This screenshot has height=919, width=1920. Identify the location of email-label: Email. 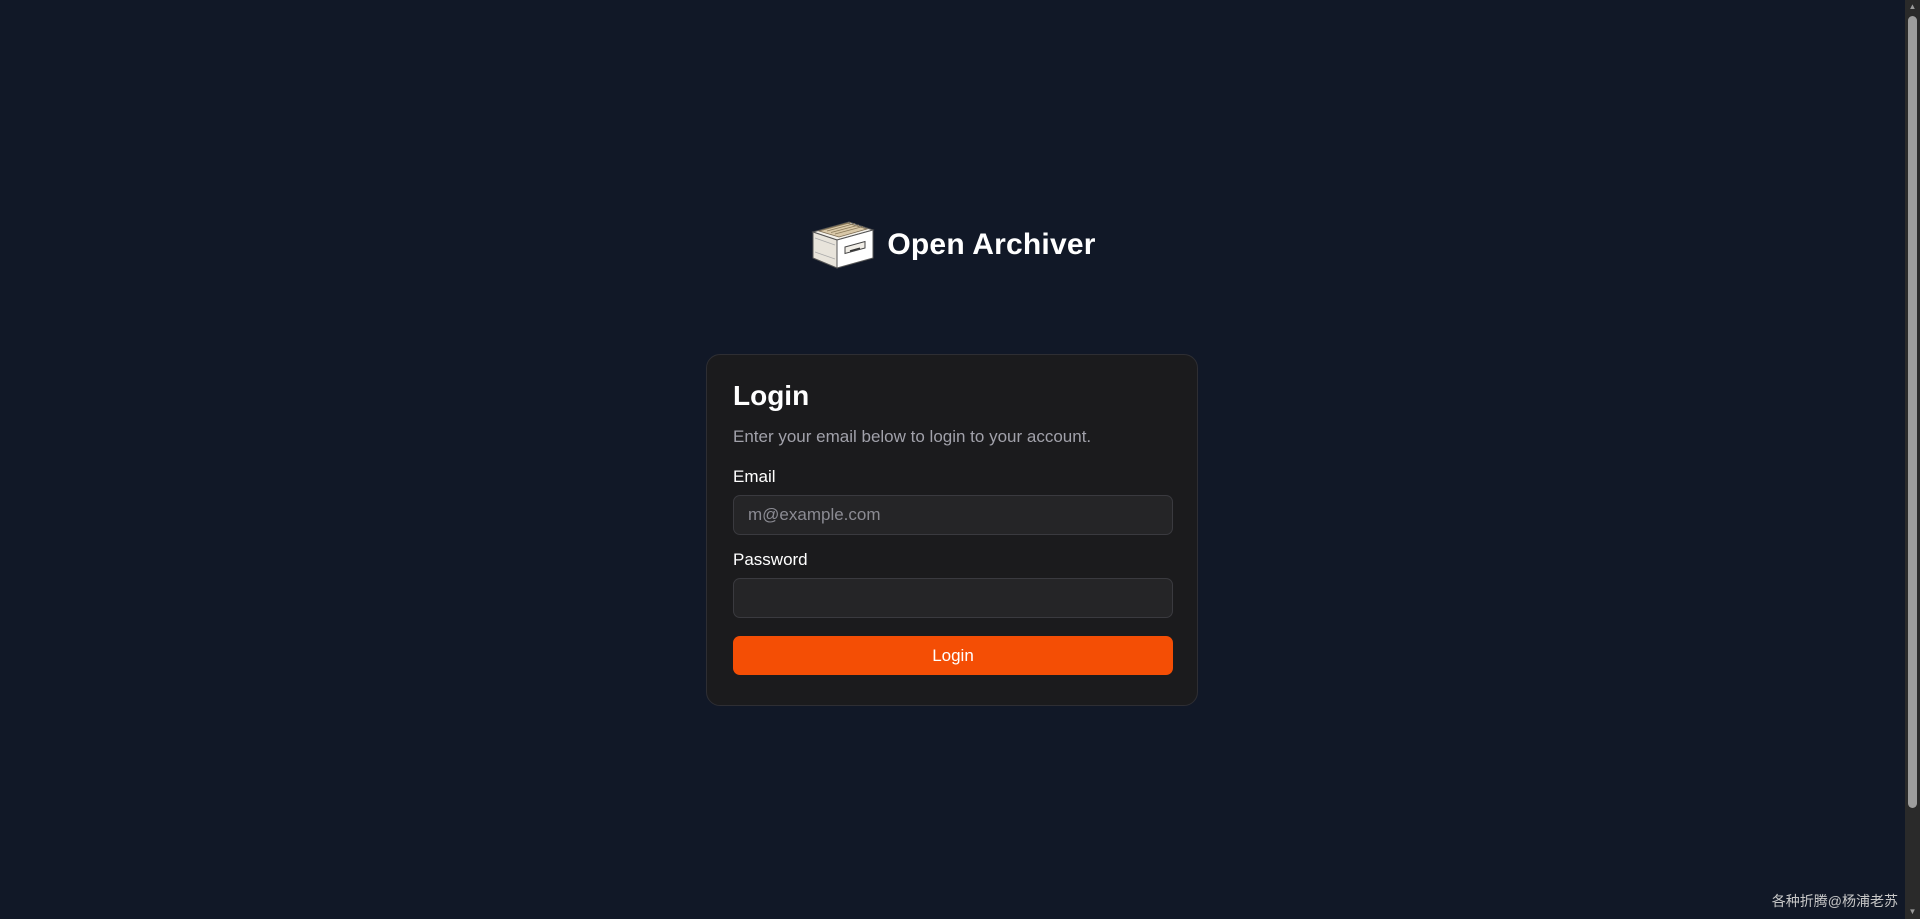
(754, 476).